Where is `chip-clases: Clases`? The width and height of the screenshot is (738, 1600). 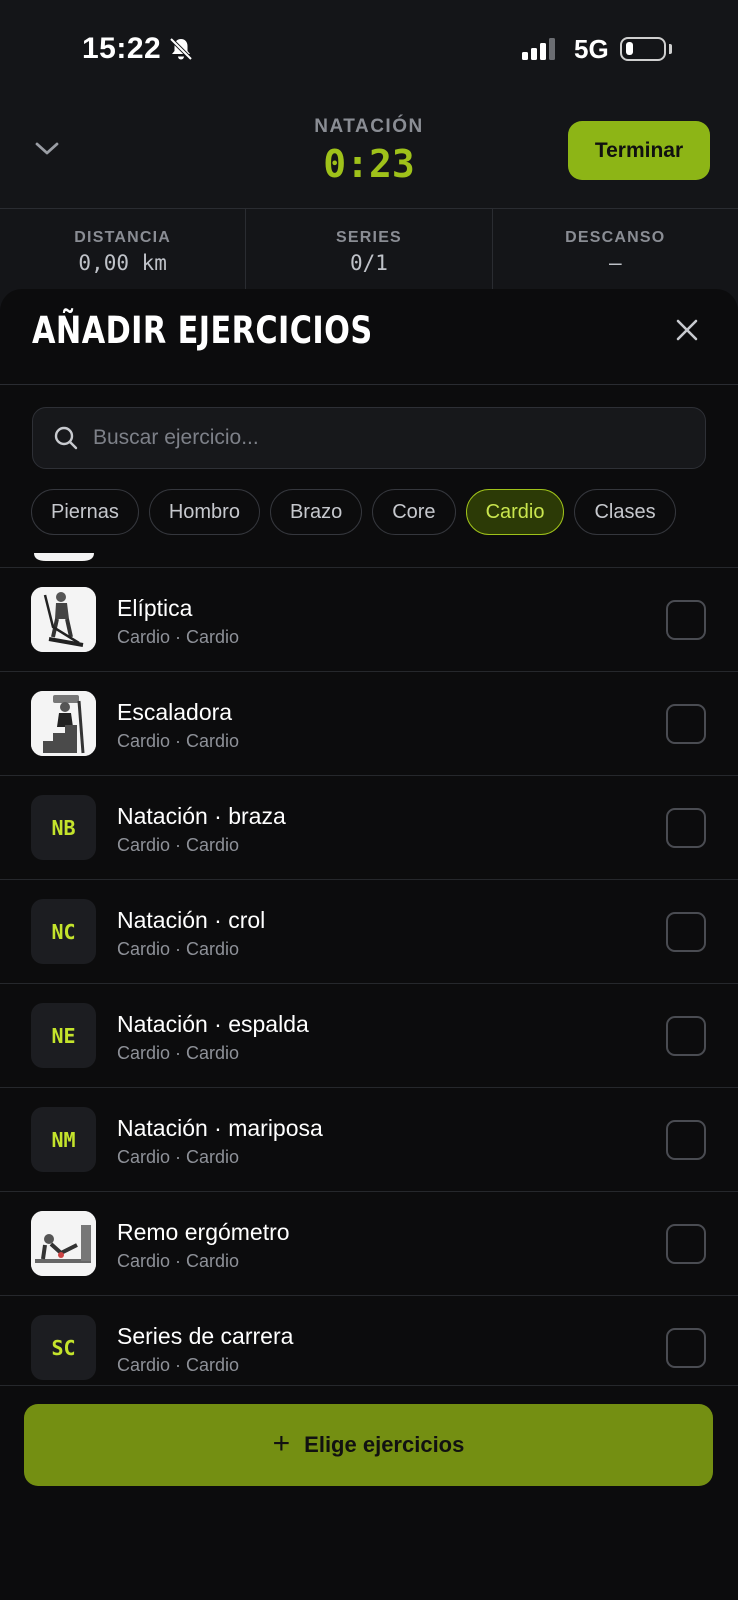
chip-clases: Clases is located at coordinates (625, 512).